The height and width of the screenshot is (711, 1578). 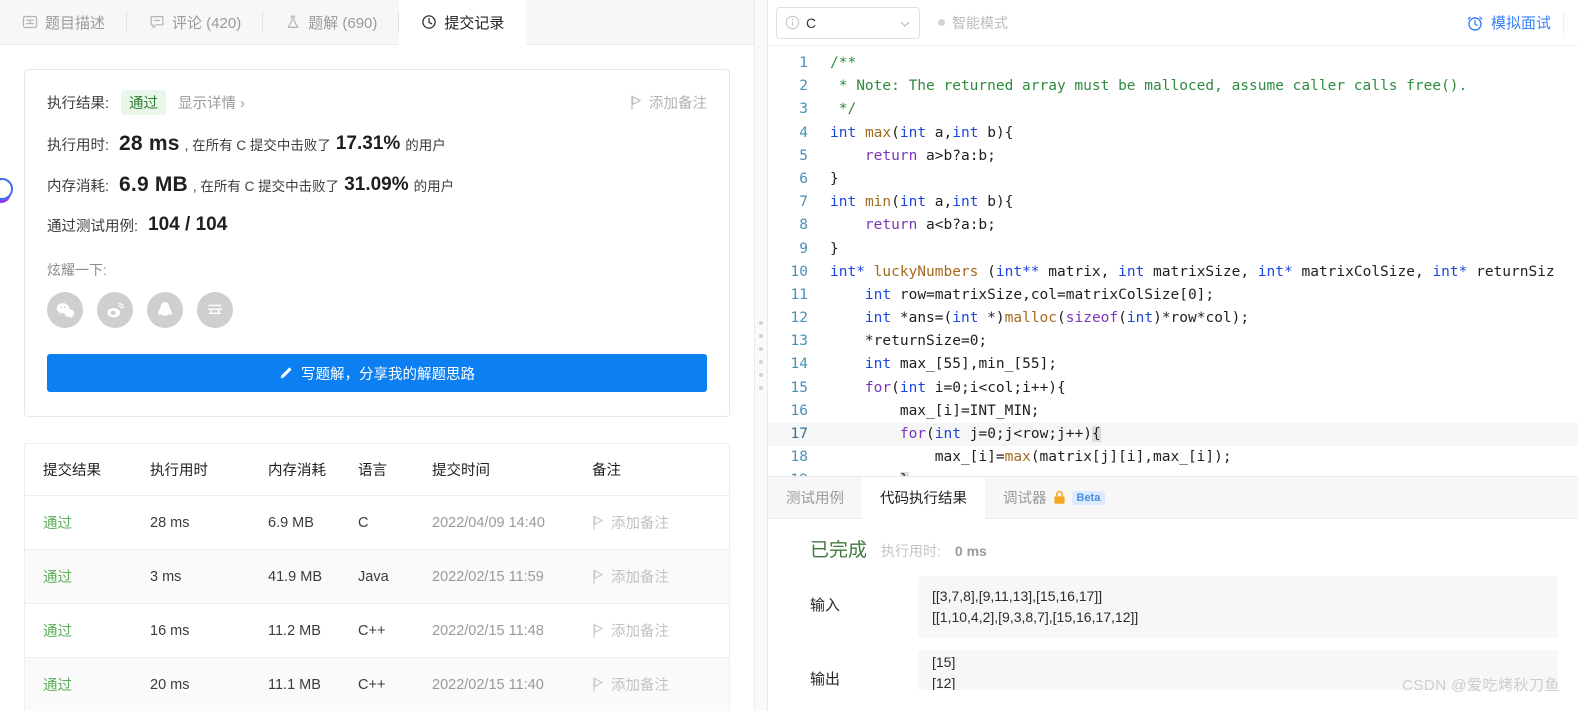 I want to click on comment-icon, so click(x=157, y=22).